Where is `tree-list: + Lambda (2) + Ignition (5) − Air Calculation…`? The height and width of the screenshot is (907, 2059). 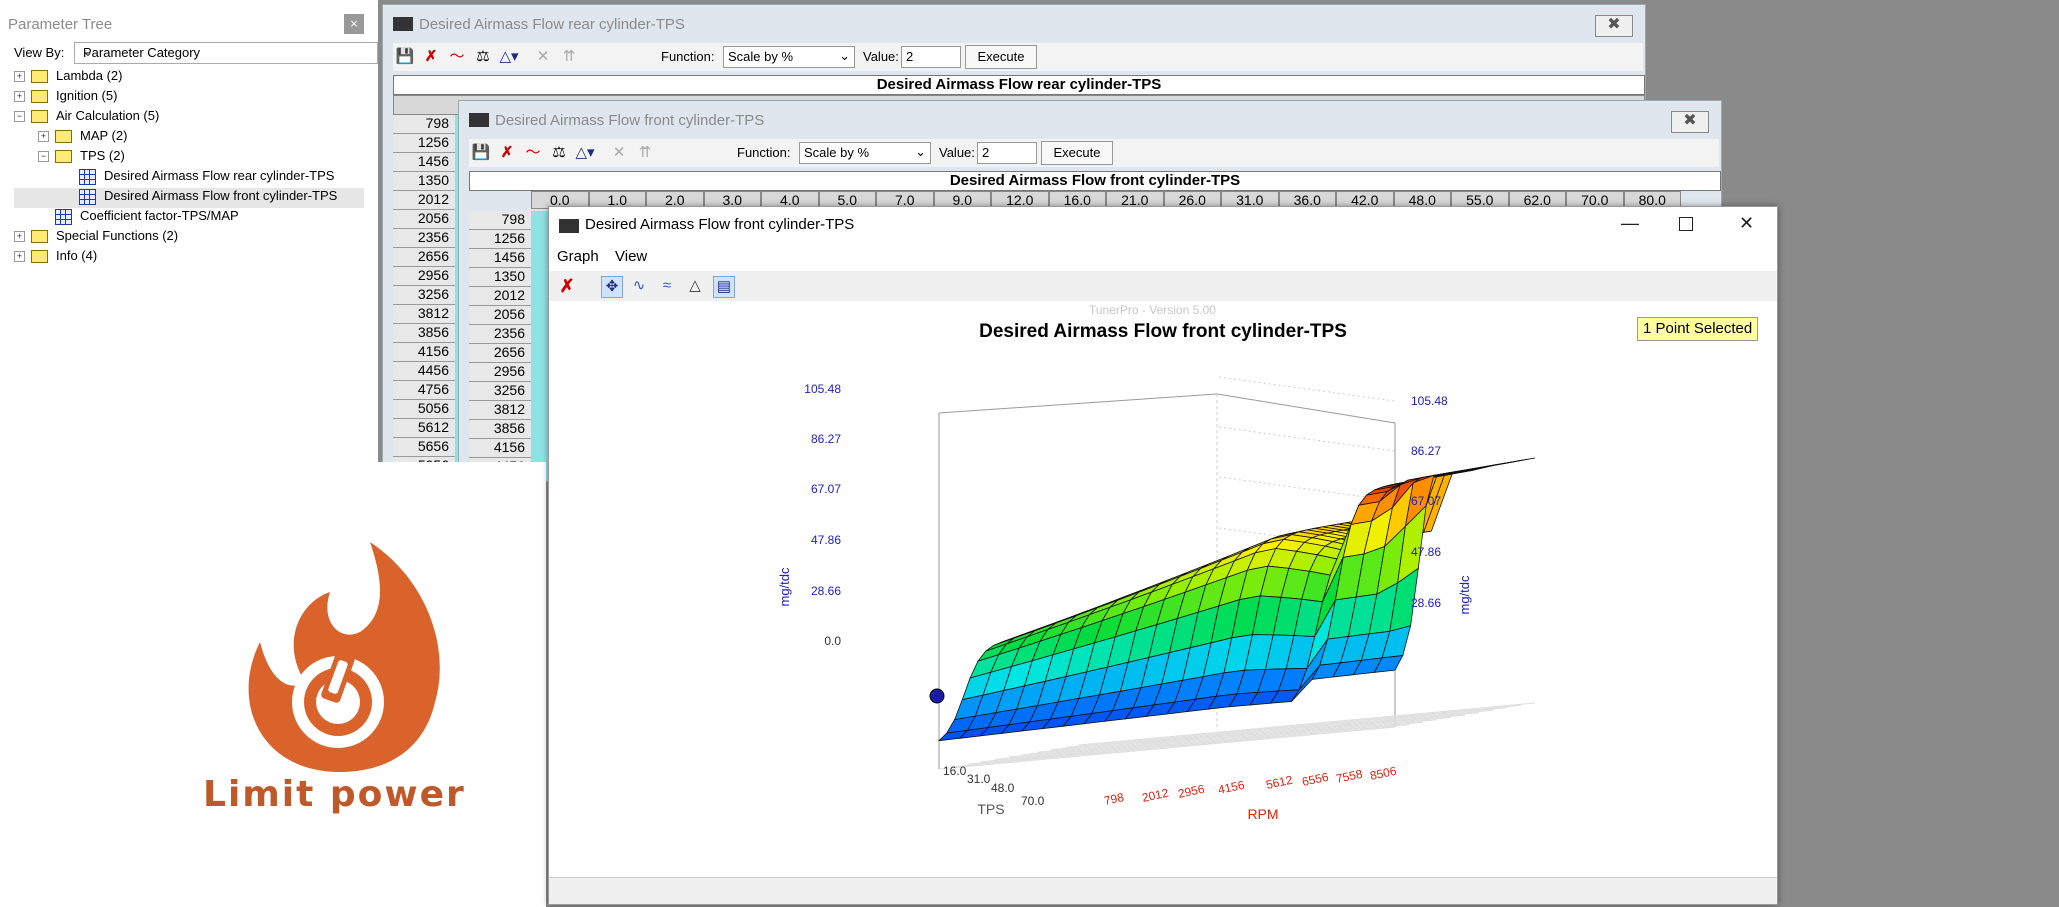
tree-list: + Lambda (2) + Ignition (5) − Air Calculation… is located at coordinates (189, 168).